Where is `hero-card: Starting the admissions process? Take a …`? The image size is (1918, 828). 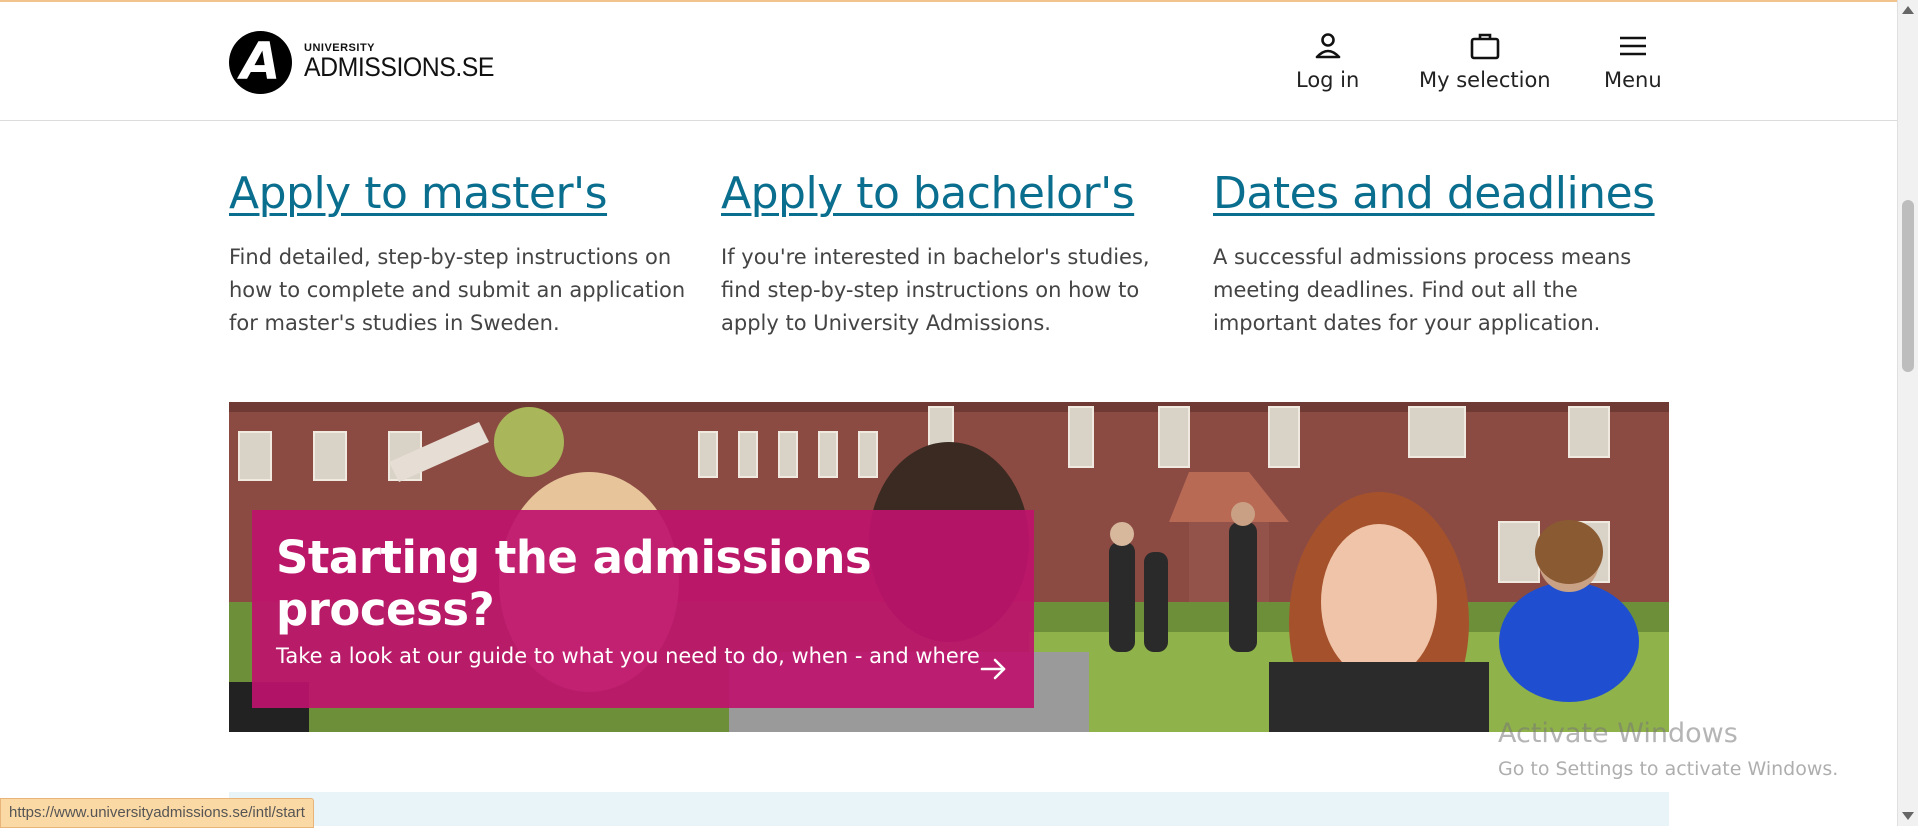
hero-card: Starting the admissions process? Take a … is located at coordinates (643, 609).